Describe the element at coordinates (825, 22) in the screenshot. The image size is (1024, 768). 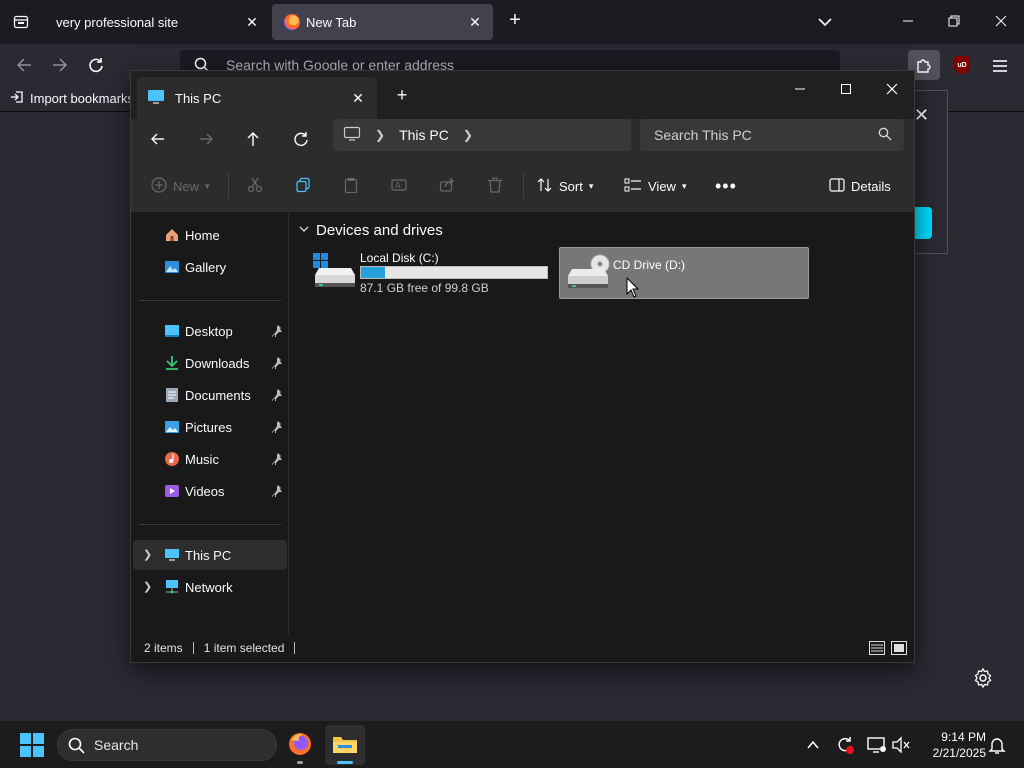
I see `chevron-down-icon` at that location.